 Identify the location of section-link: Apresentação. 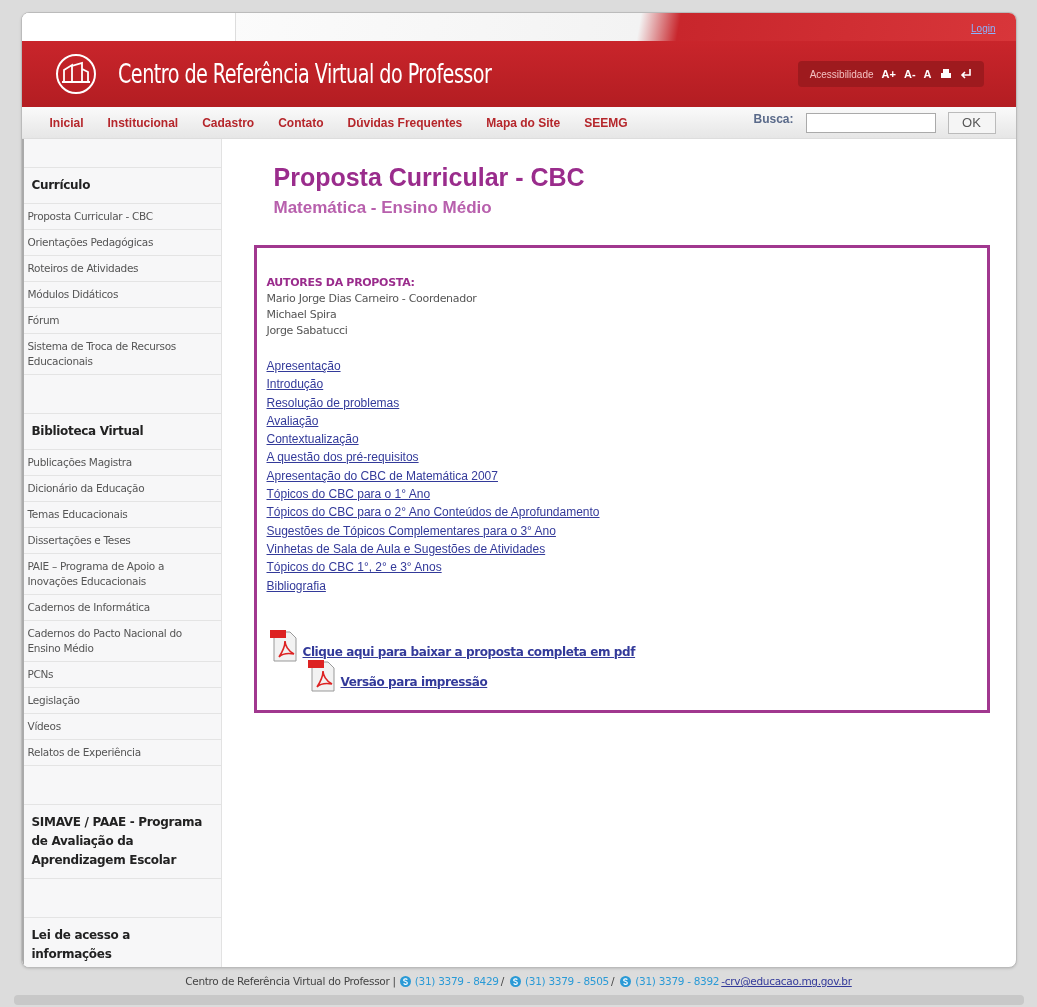
(303, 366).